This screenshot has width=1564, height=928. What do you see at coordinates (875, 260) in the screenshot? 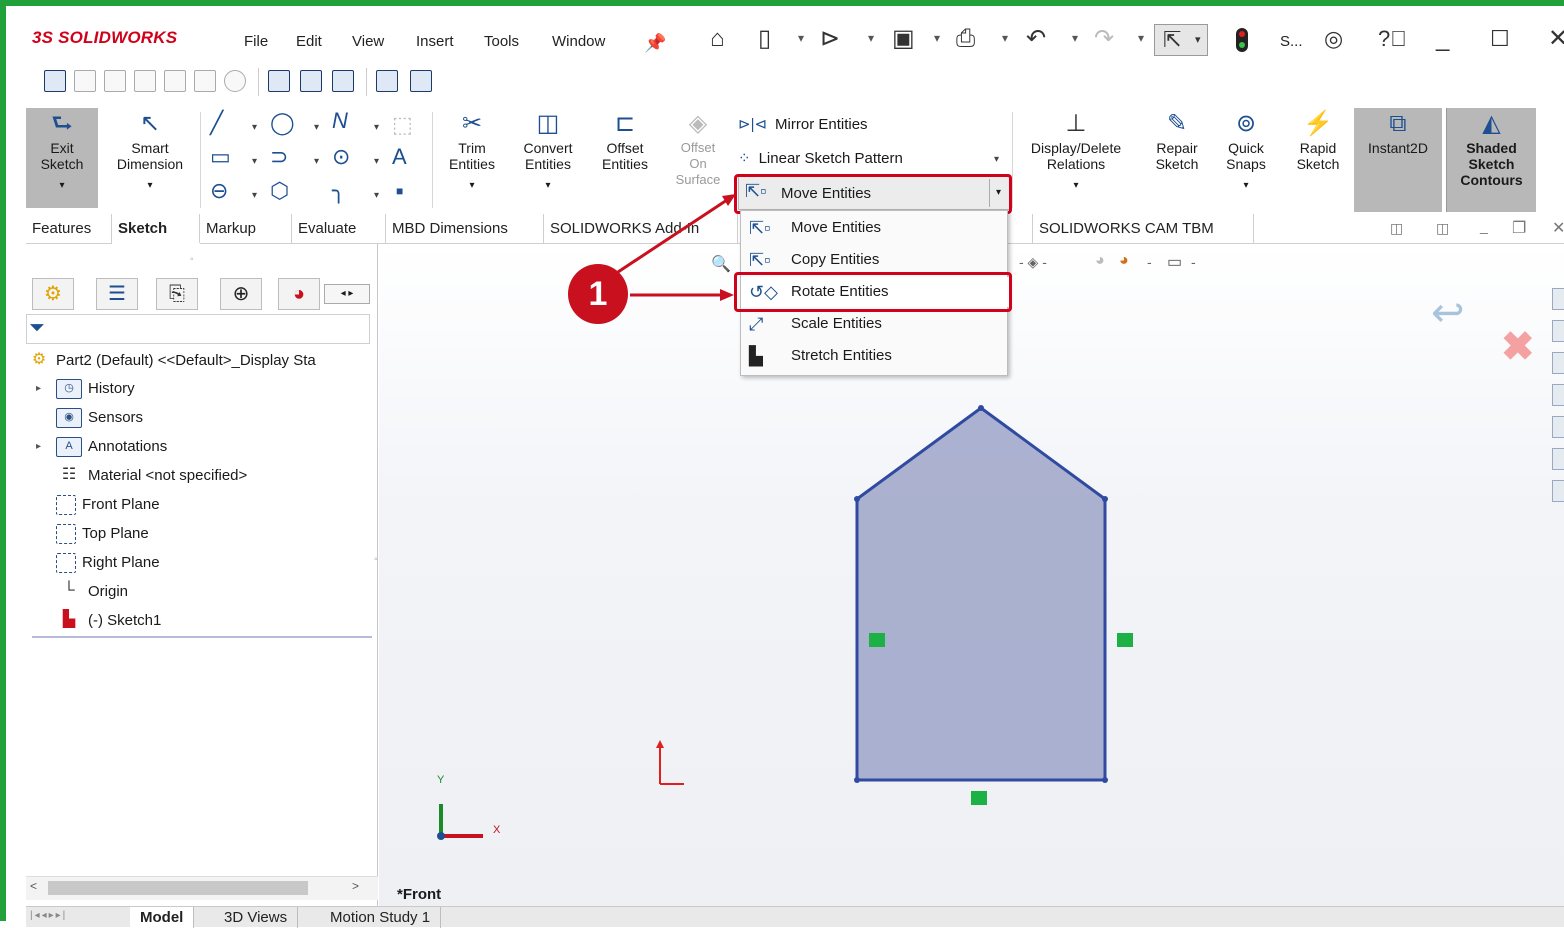
I see `menu-item-copy-entities: ⇱▫ Copy Entities` at bounding box center [875, 260].